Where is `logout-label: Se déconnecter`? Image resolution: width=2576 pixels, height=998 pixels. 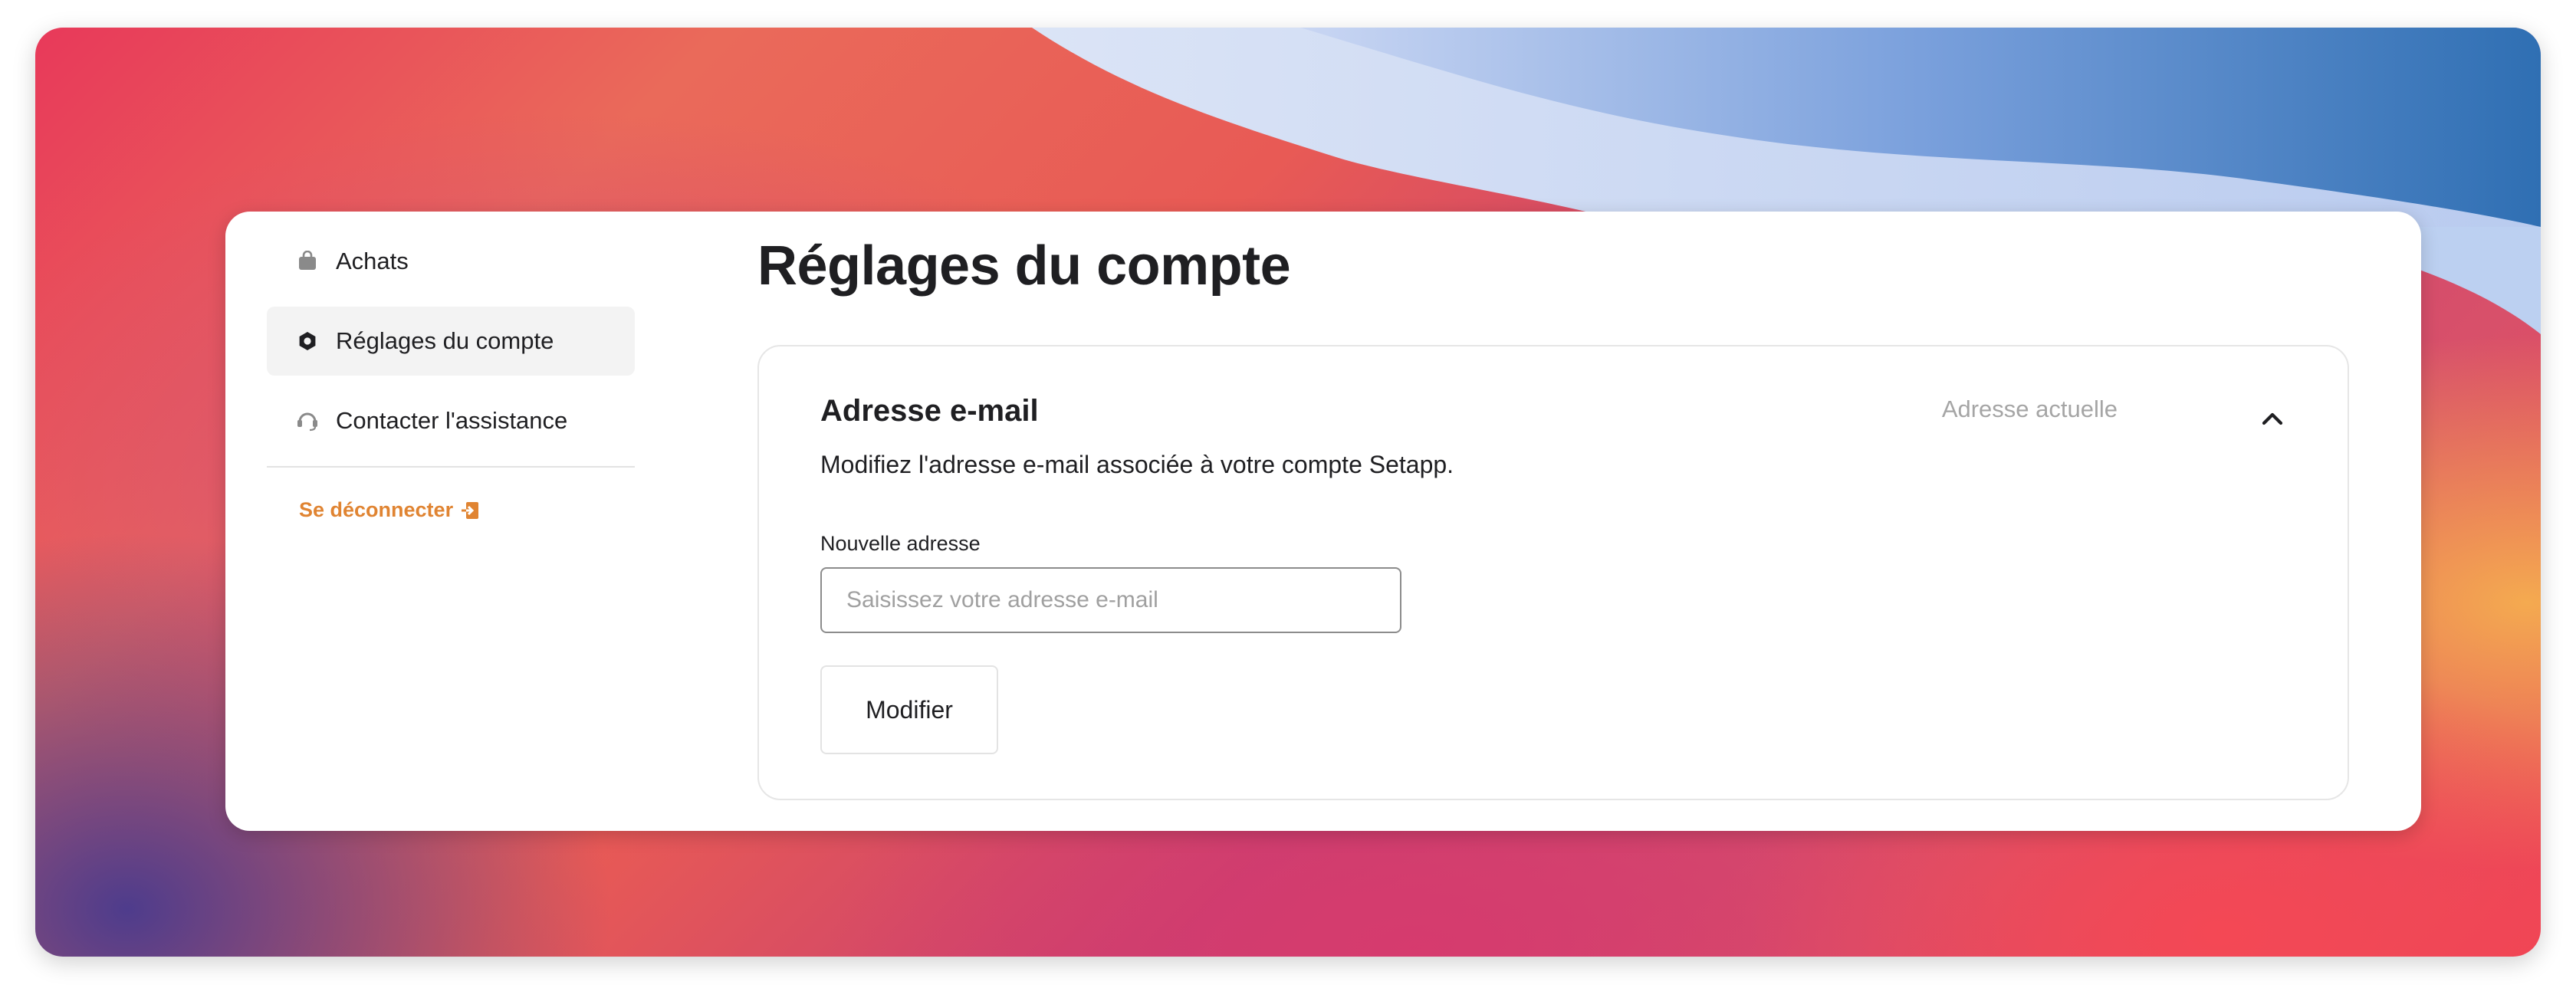 logout-label: Se déconnecter is located at coordinates (376, 510).